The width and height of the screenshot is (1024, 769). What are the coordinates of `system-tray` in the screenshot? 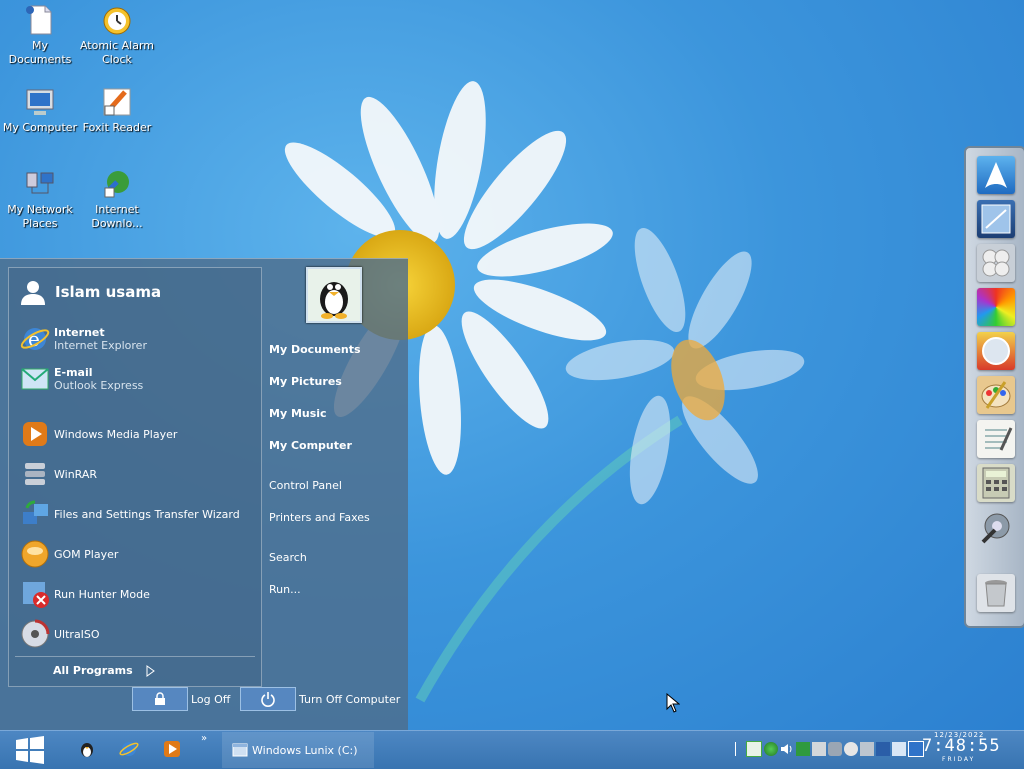 It's located at (830, 749).